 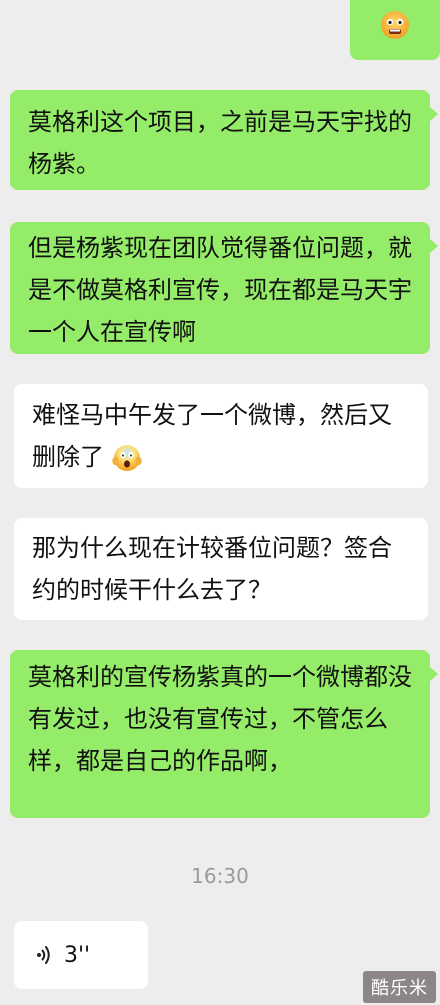 What do you see at coordinates (212, 436) in the screenshot?
I see `message-text: 难怪马中午发了一个微博，然后又删除了` at bounding box center [212, 436].